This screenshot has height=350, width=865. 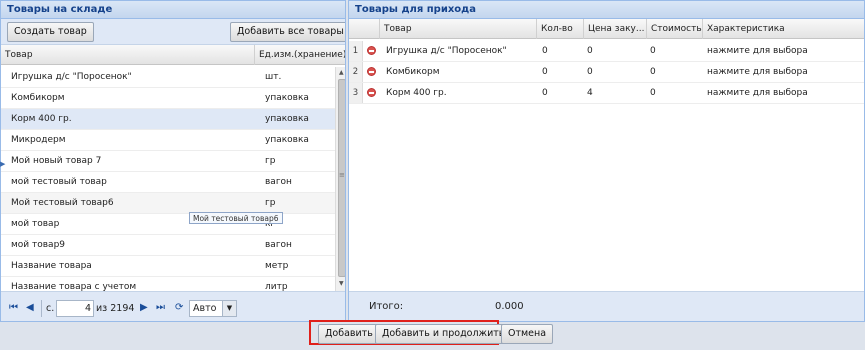 What do you see at coordinates (144, 307) in the screenshot?
I see `next-page-icon: ▶` at bounding box center [144, 307].